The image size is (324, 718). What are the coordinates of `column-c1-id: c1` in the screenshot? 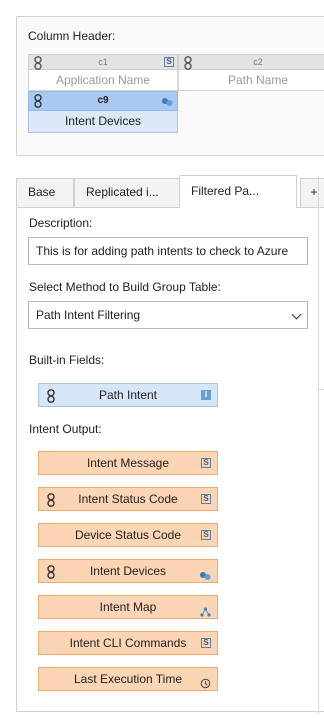 It's located at (103, 62).